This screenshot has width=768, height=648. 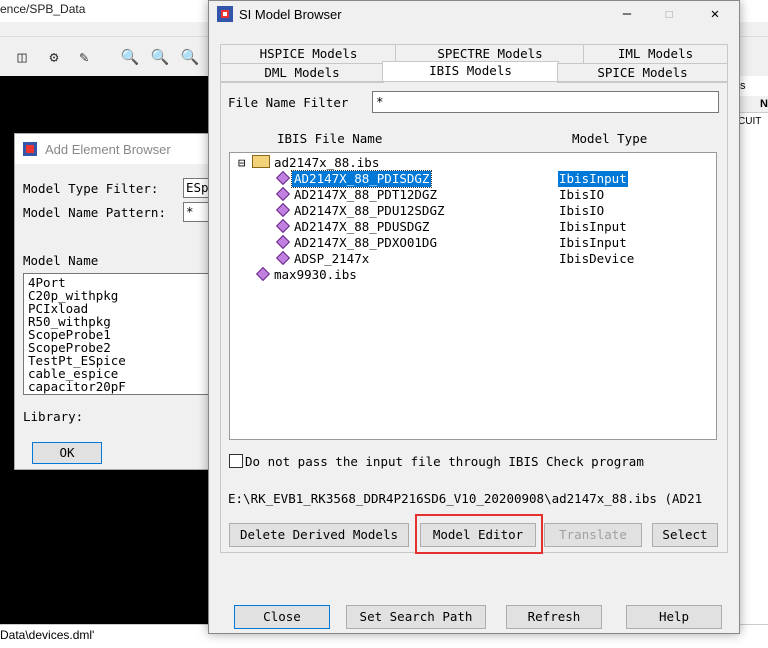 I want to click on list-item: capacitor20pF, so click(x=77, y=386).